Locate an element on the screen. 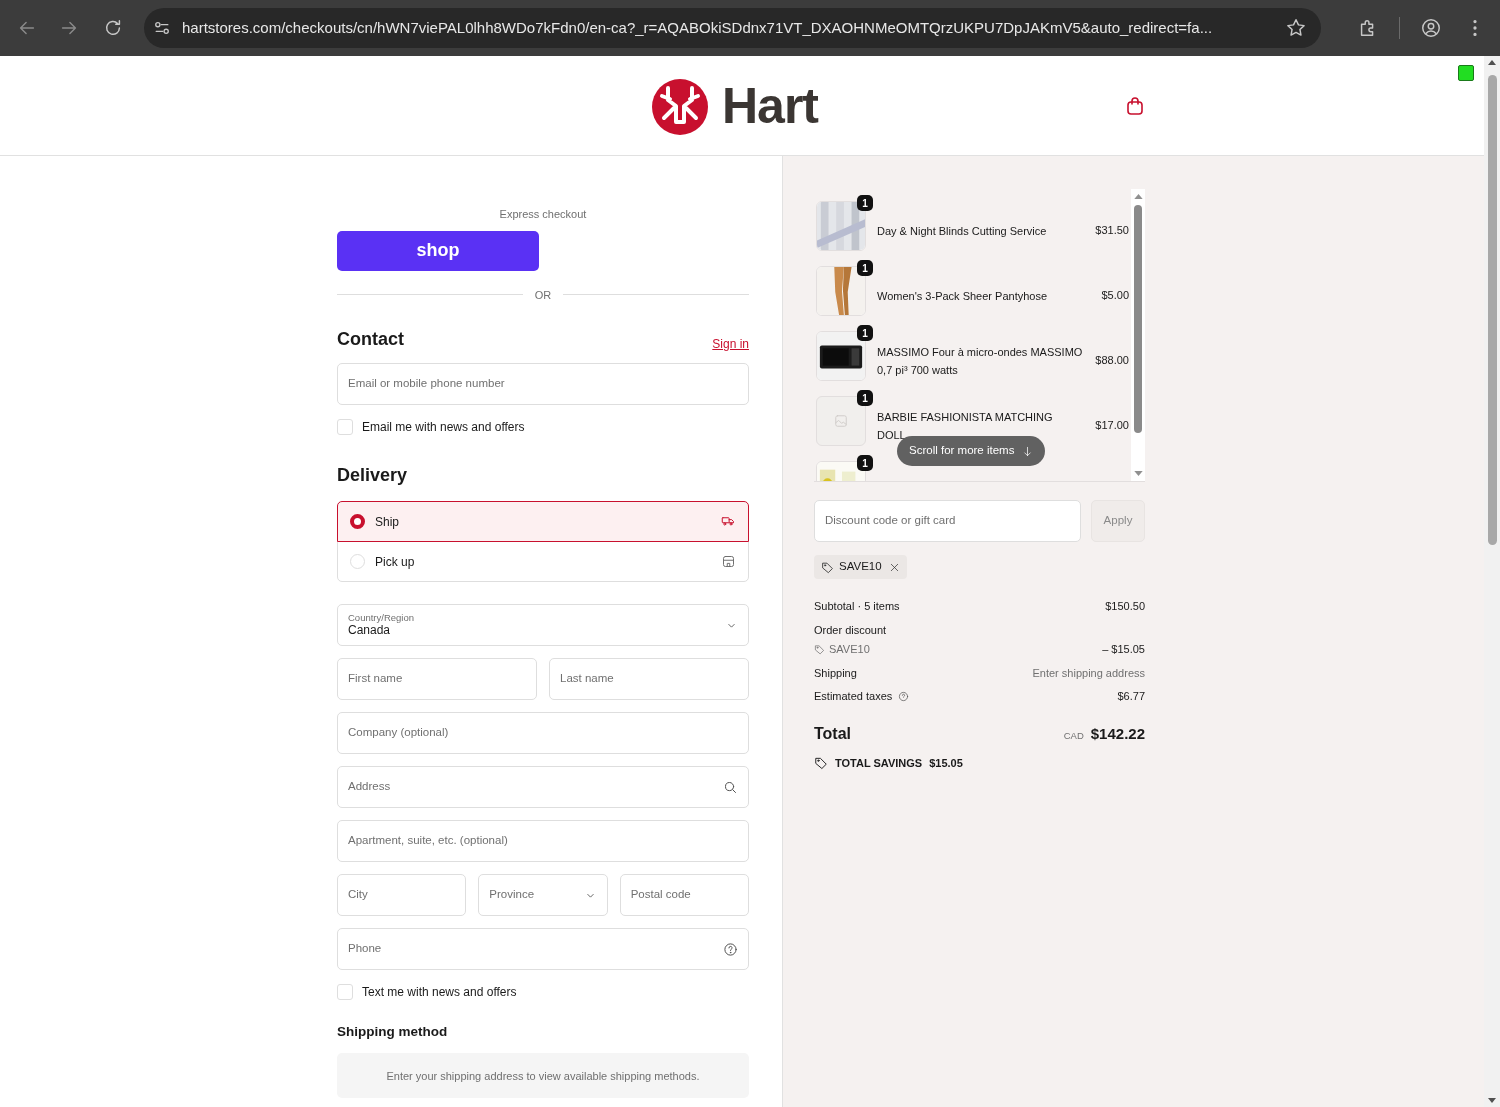  star-icon is located at coordinates (1296, 28).